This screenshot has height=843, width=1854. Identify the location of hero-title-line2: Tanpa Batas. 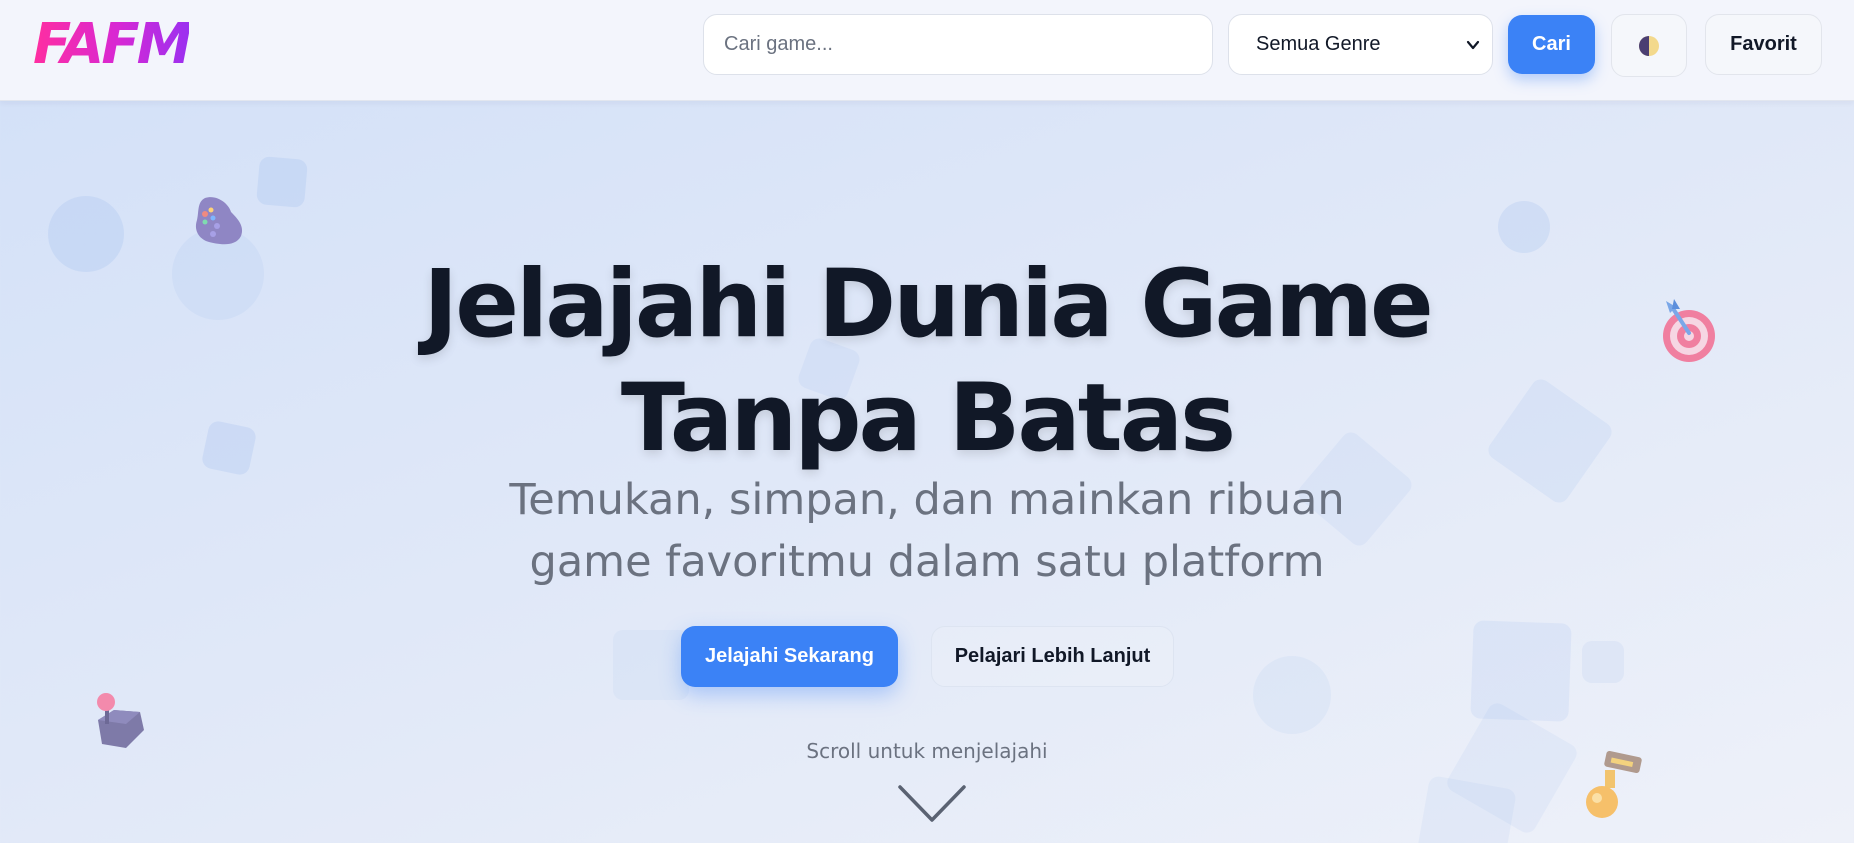
(928, 418).